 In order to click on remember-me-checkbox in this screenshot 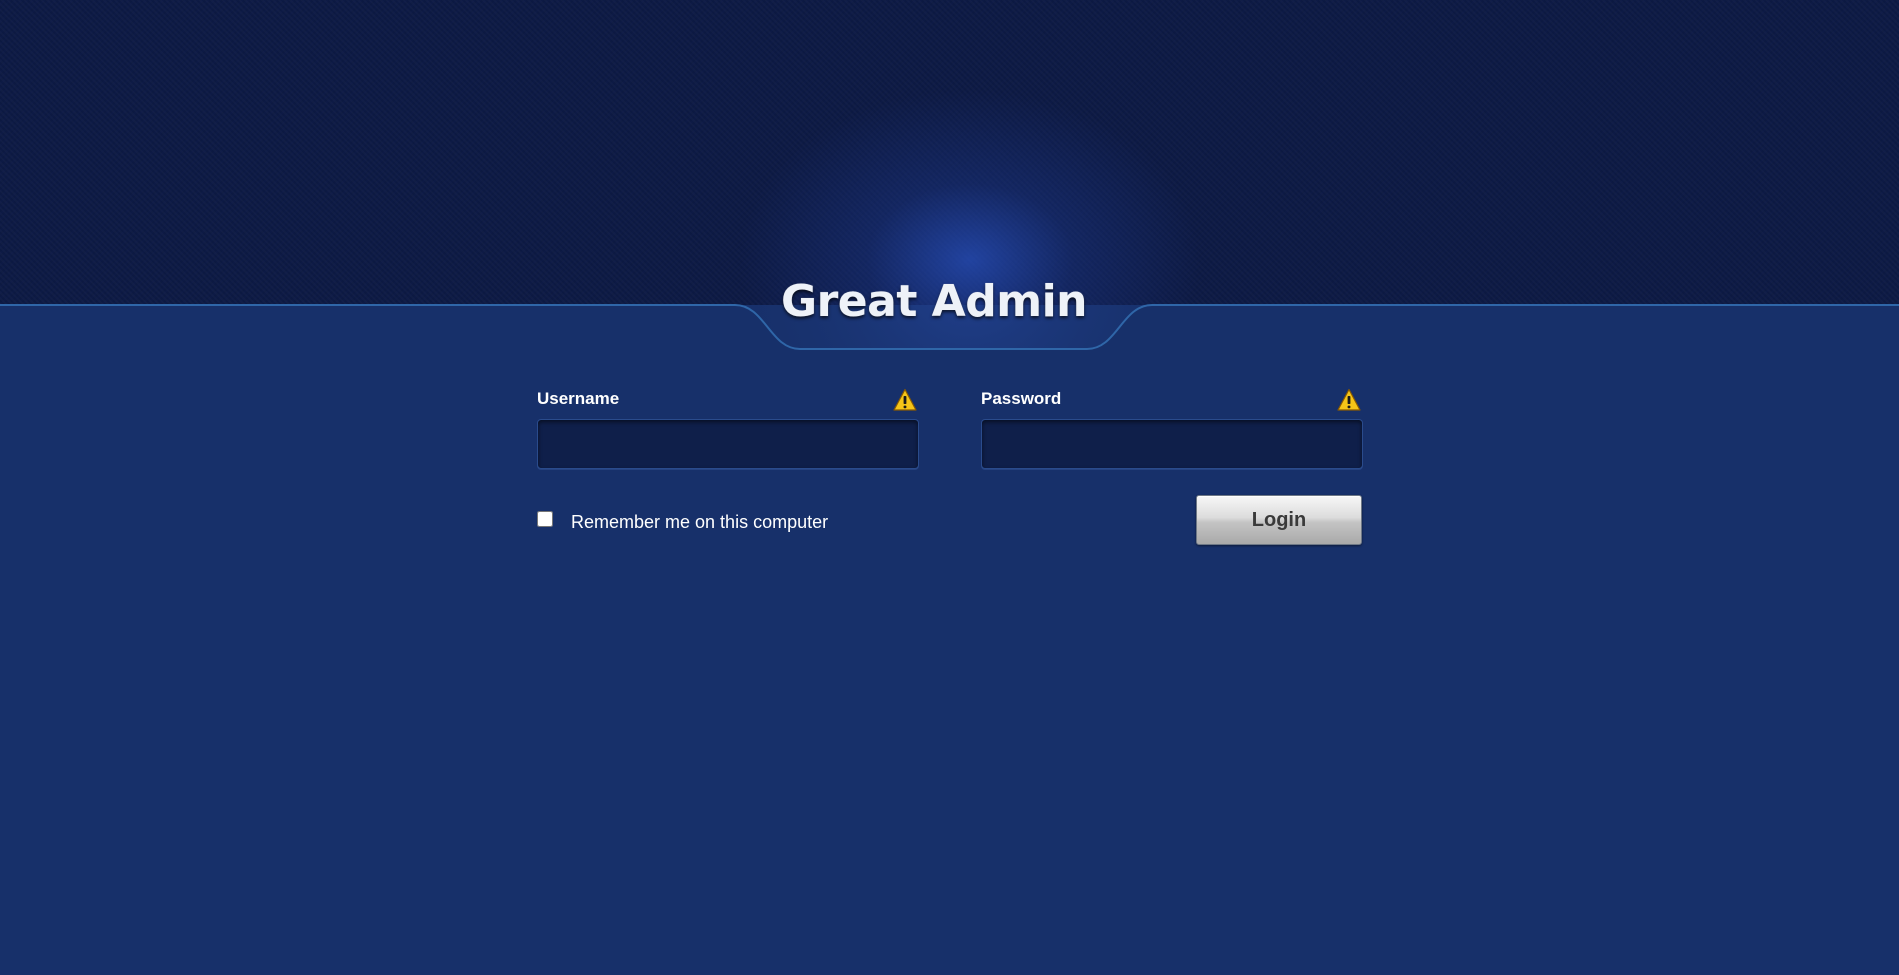, I will do `click(545, 519)`.